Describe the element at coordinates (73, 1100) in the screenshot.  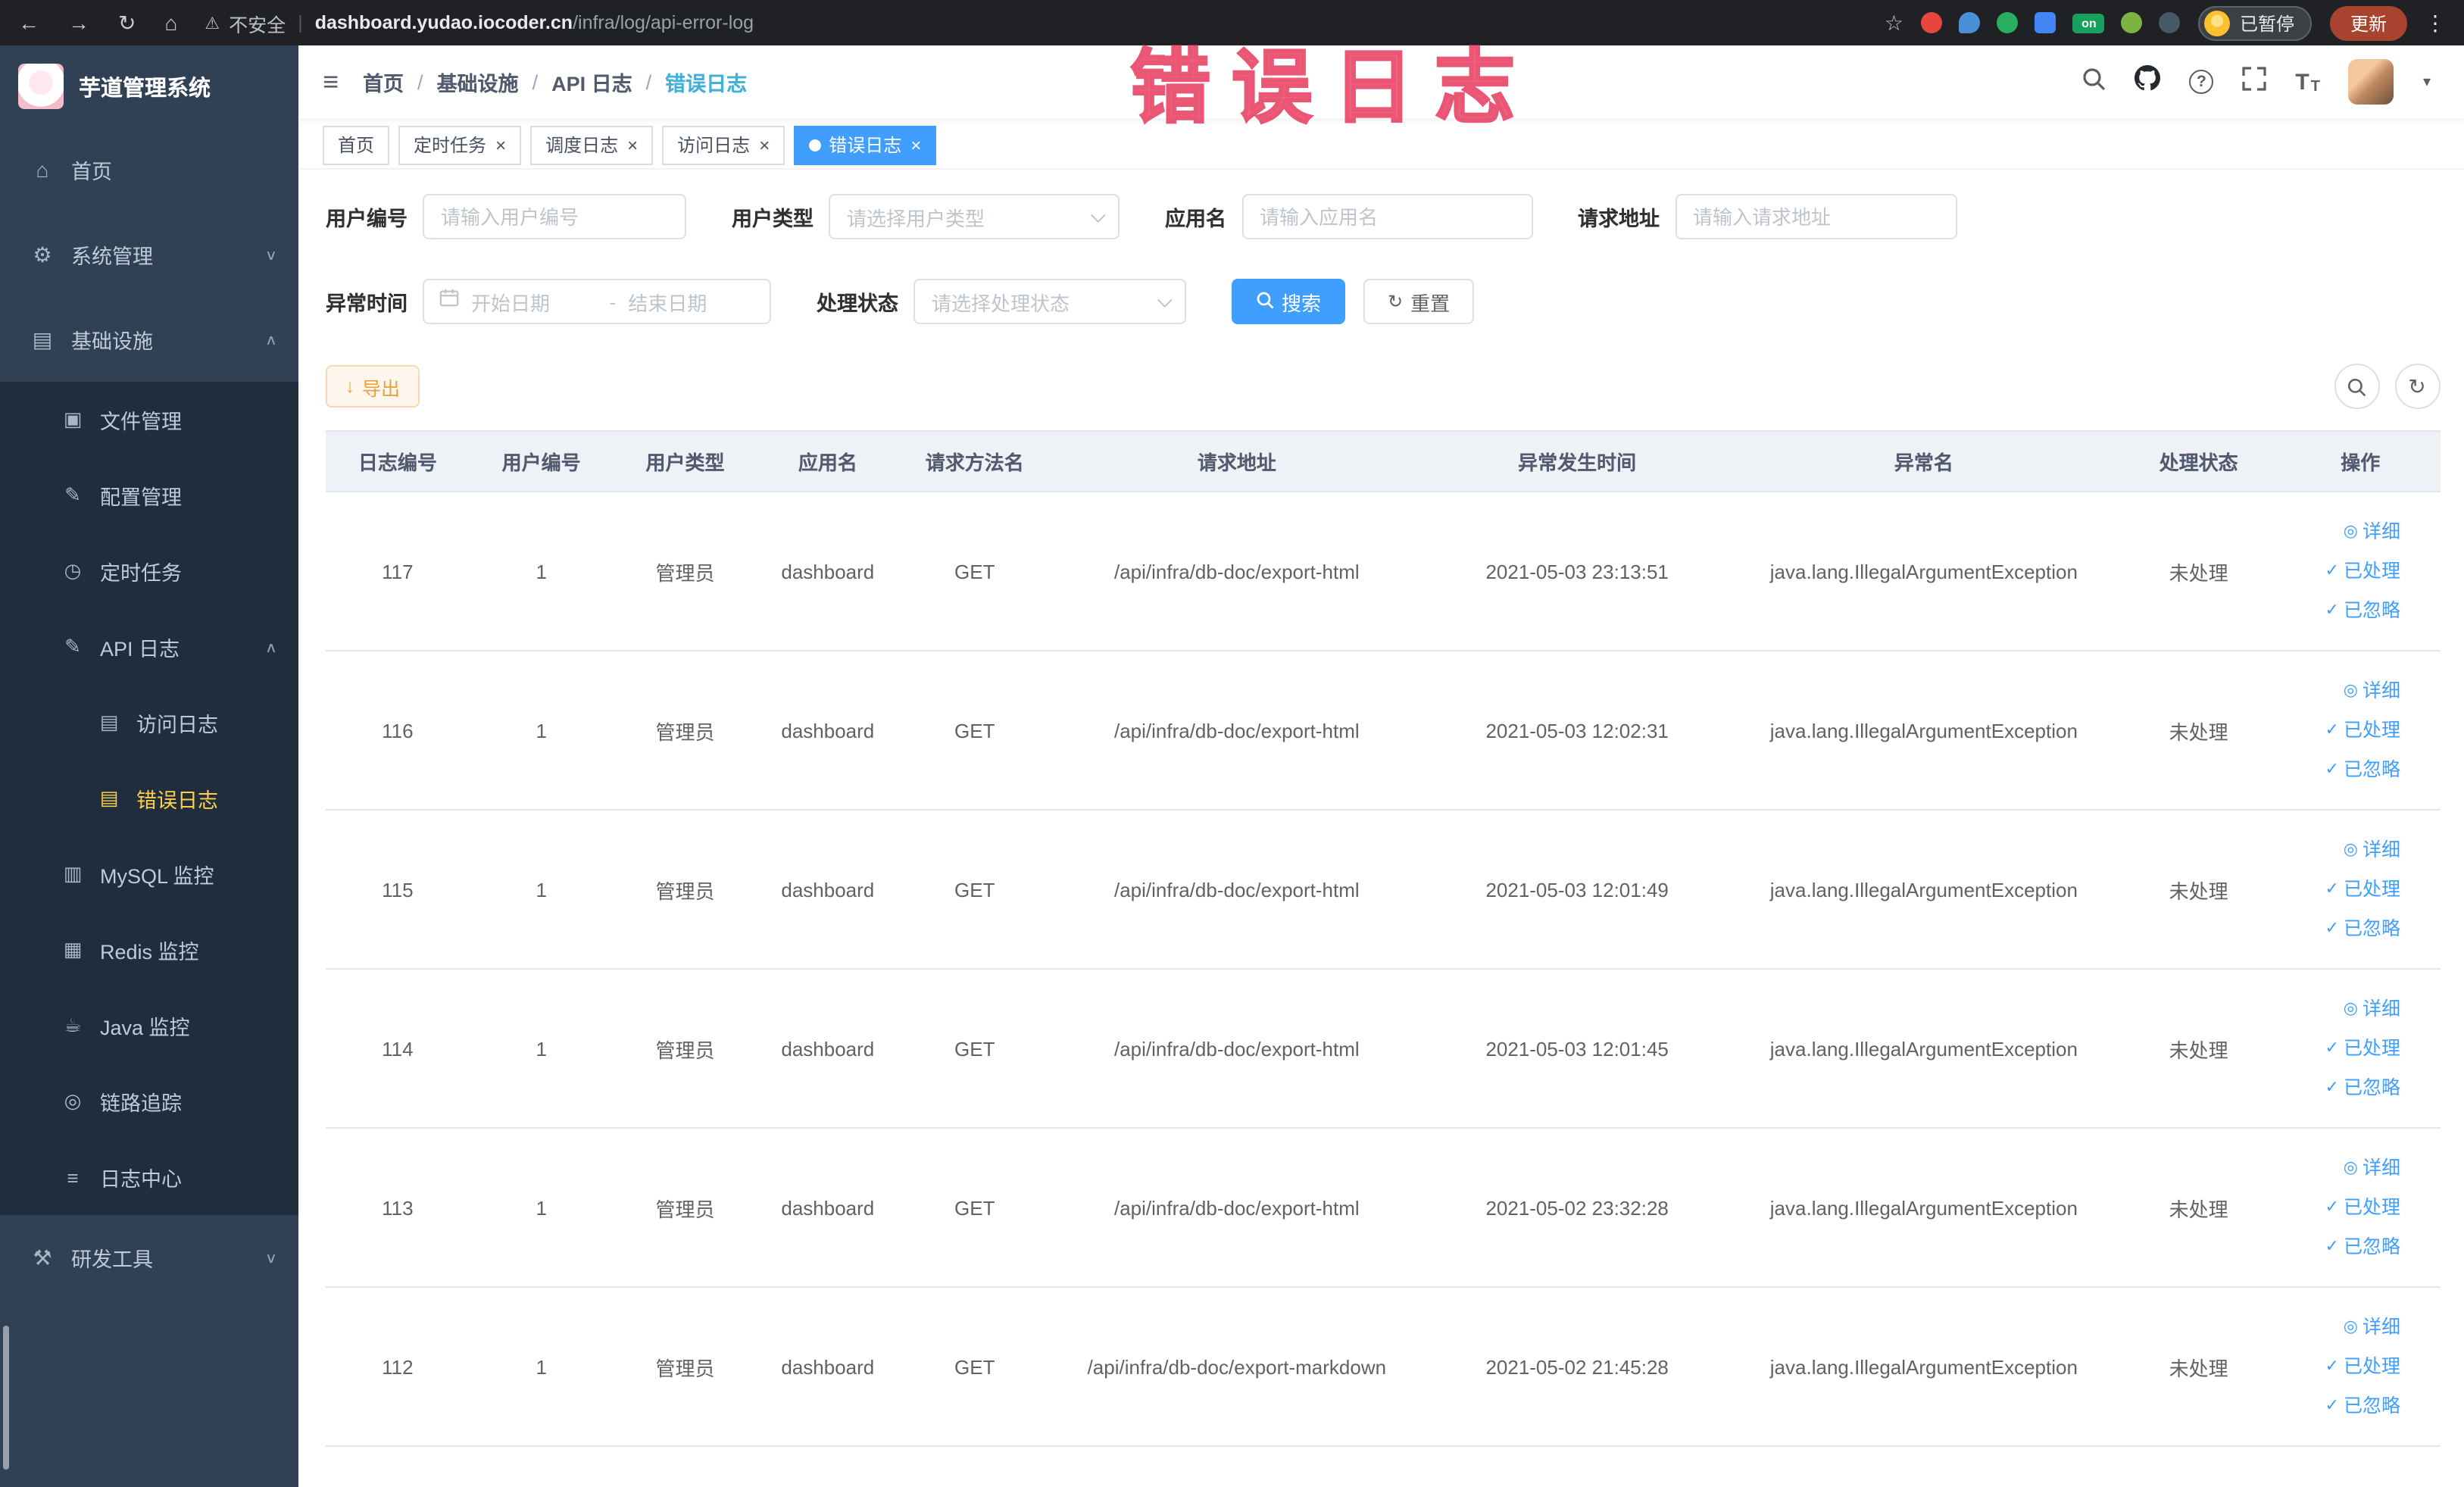
I see `eye-icon: ◎` at that location.